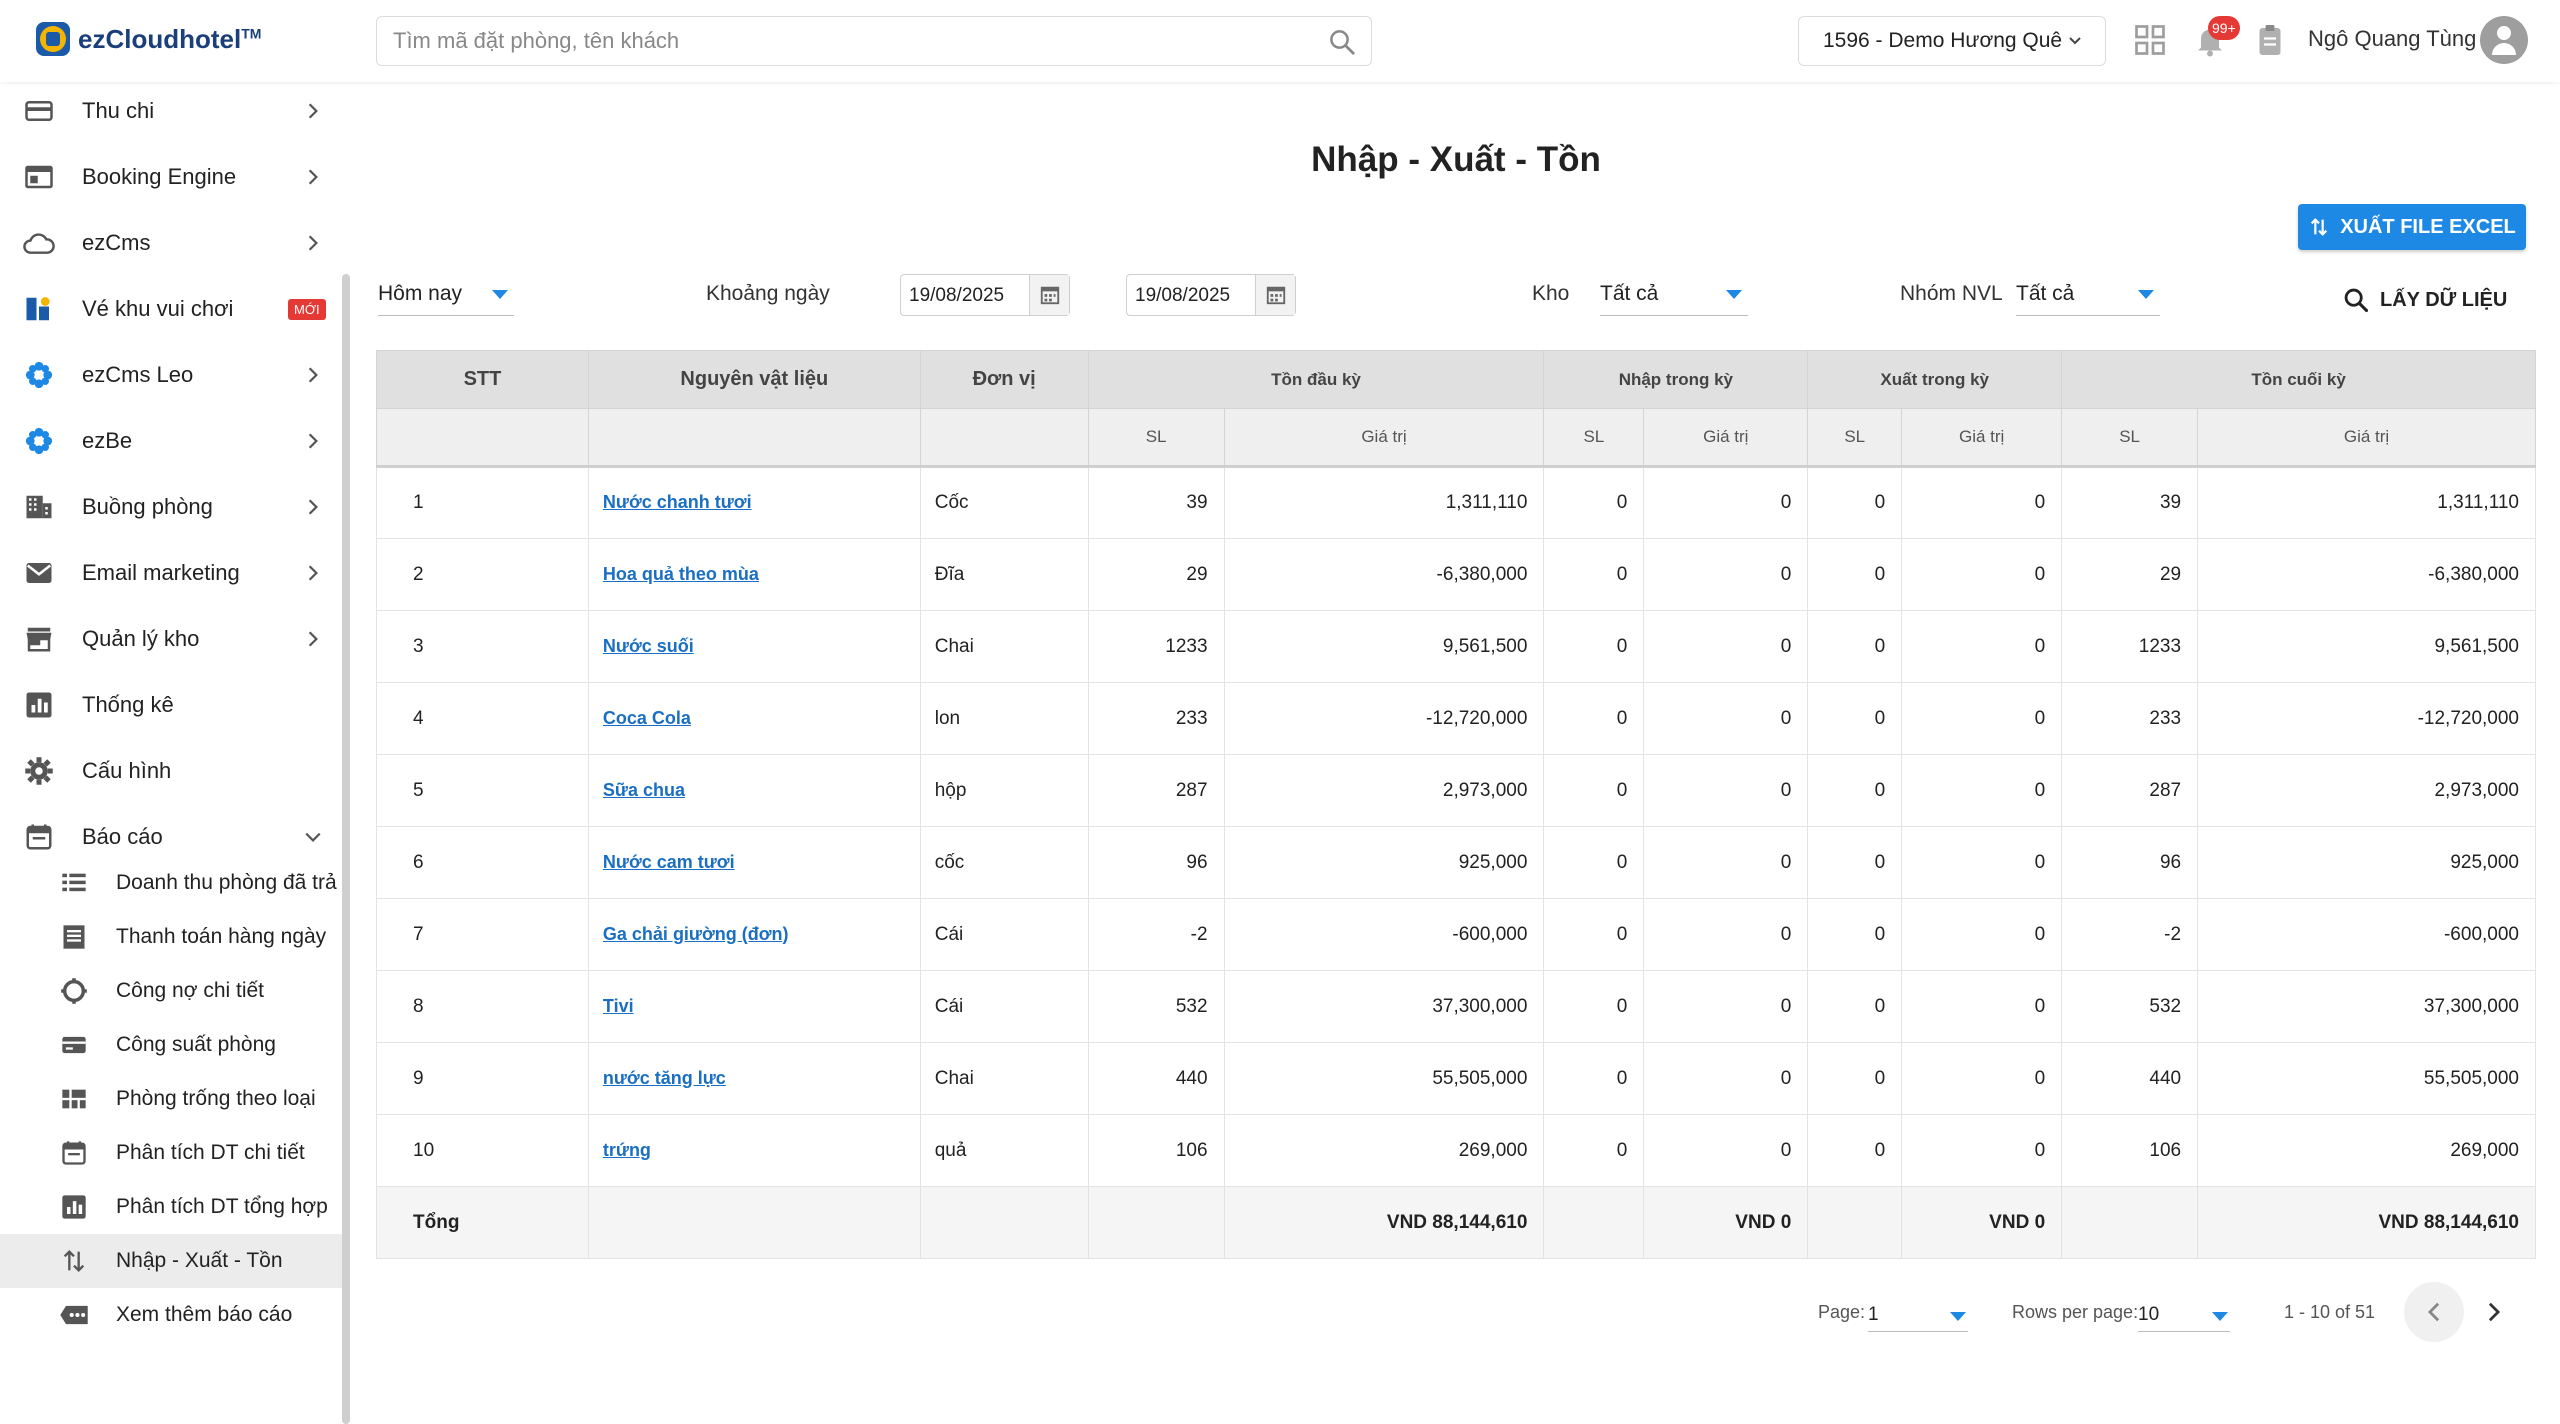 This screenshot has height=1424, width=2560. I want to click on sidebar-item-buong-phong: Buồng phòng, so click(170, 507).